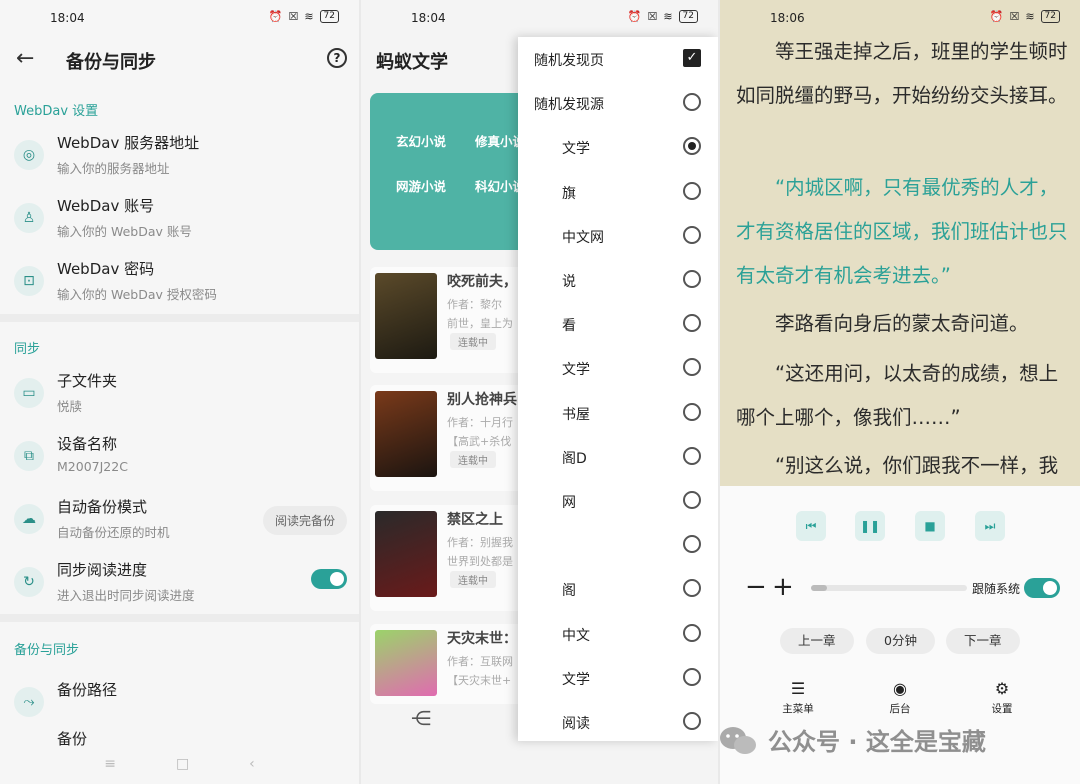  What do you see at coordinates (113, 532) in the screenshot?
I see `row-subtitle: 自动备份还原的时机` at bounding box center [113, 532].